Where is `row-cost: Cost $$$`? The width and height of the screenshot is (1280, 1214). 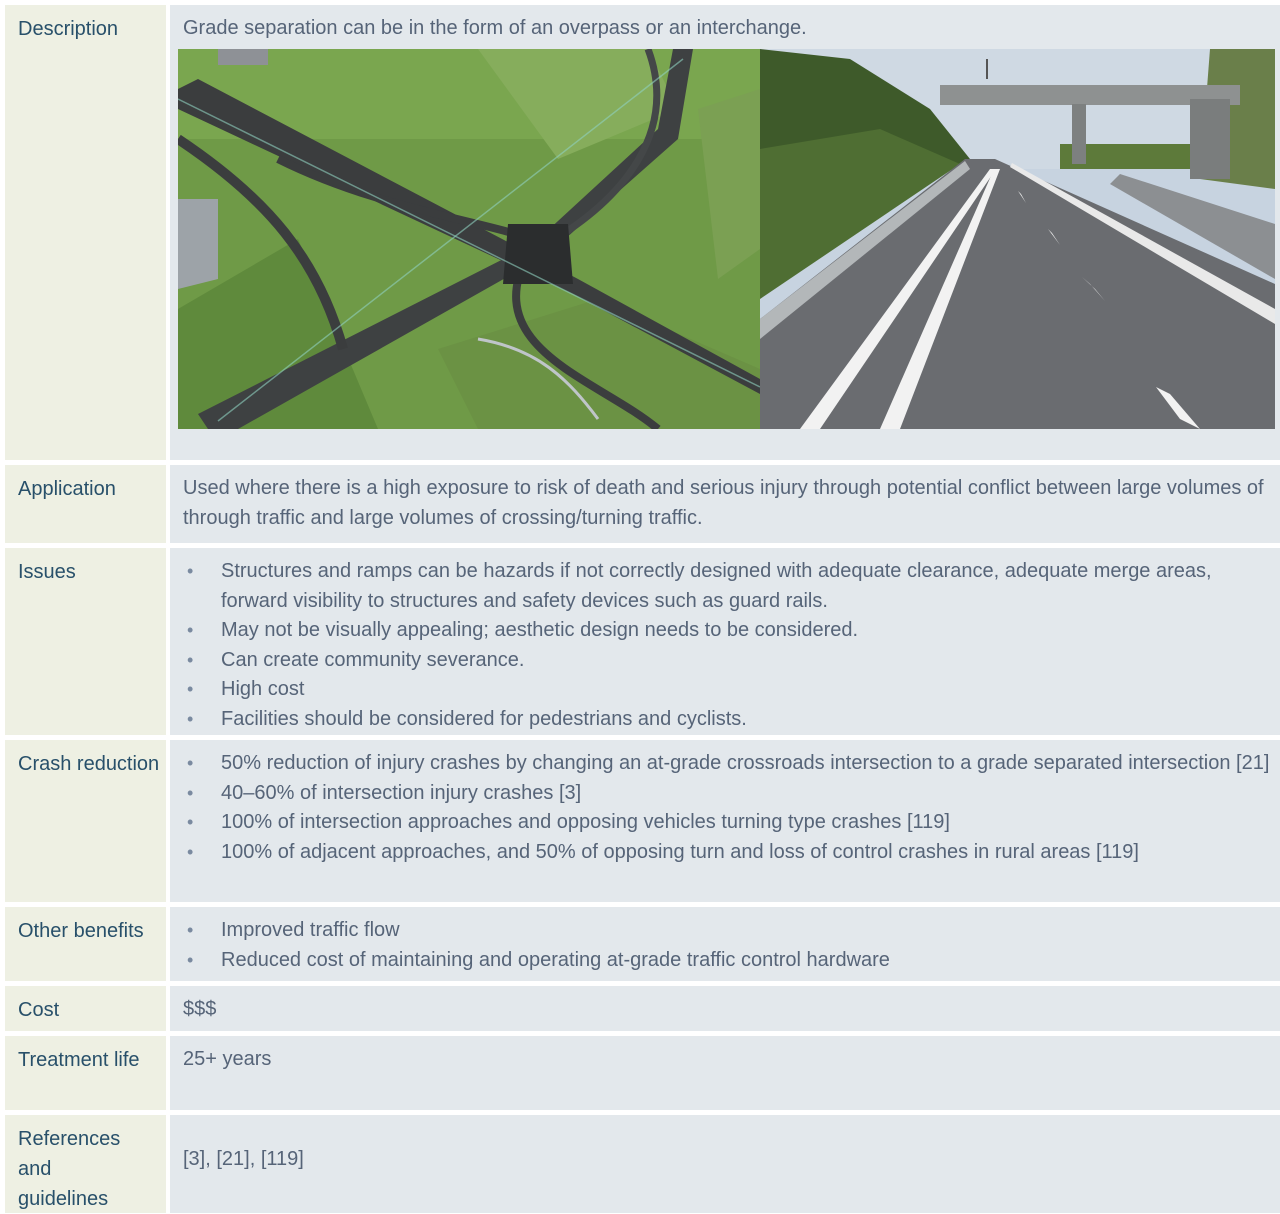 row-cost: Cost $$$ is located at coordinates (642, 1008).